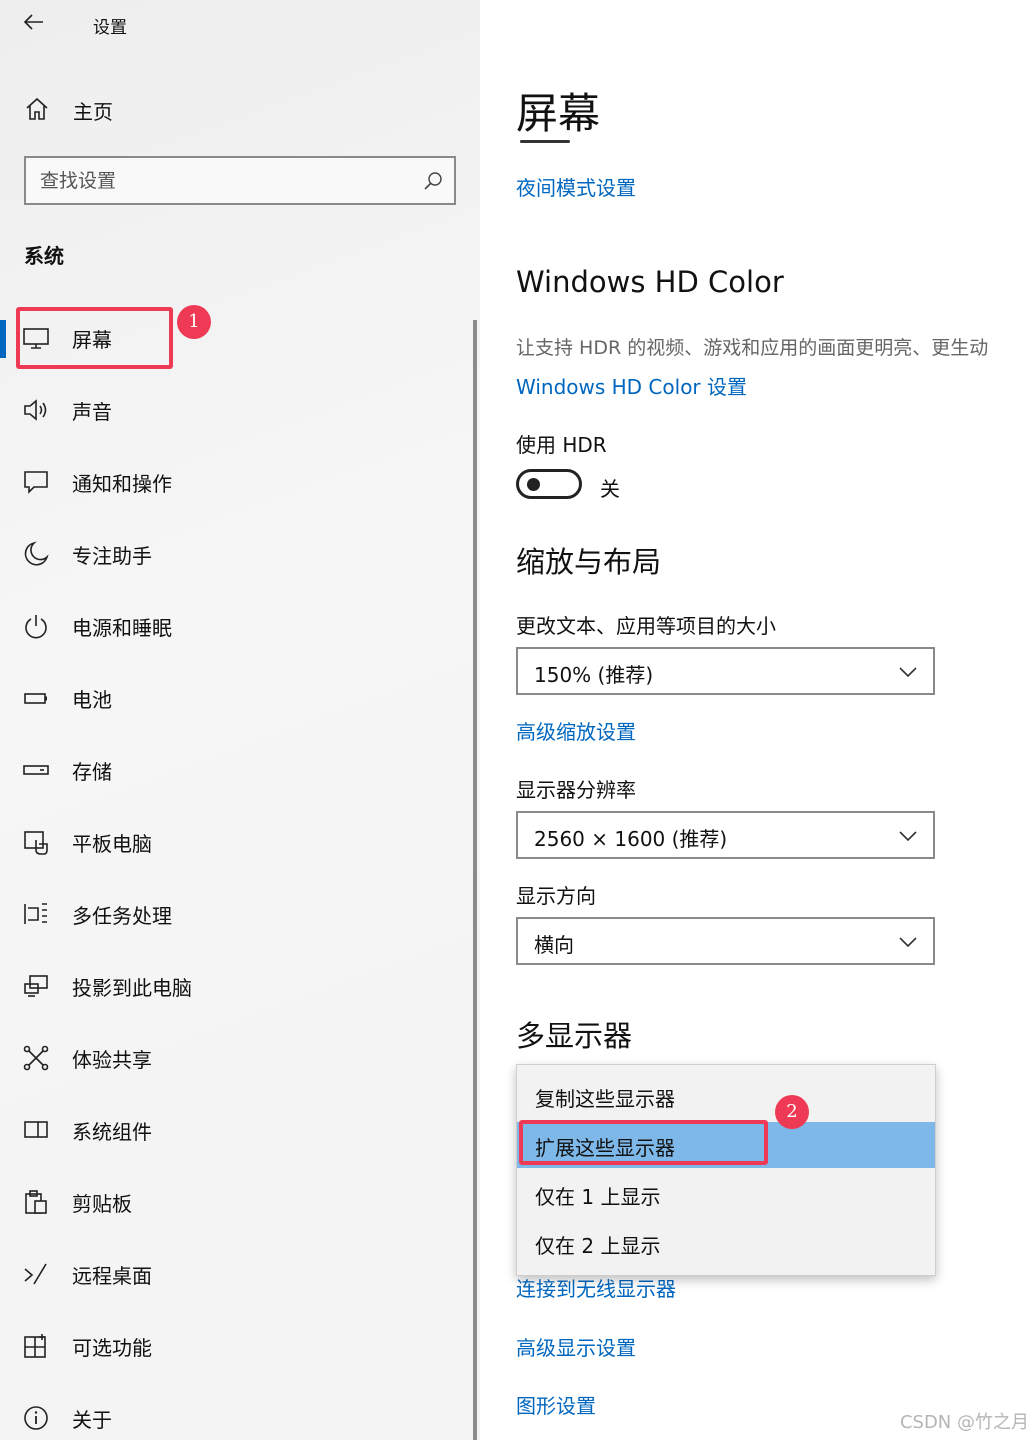  Describe the element at coordinates (433, 181) in the screenshot. I see `search-icon` at that location.